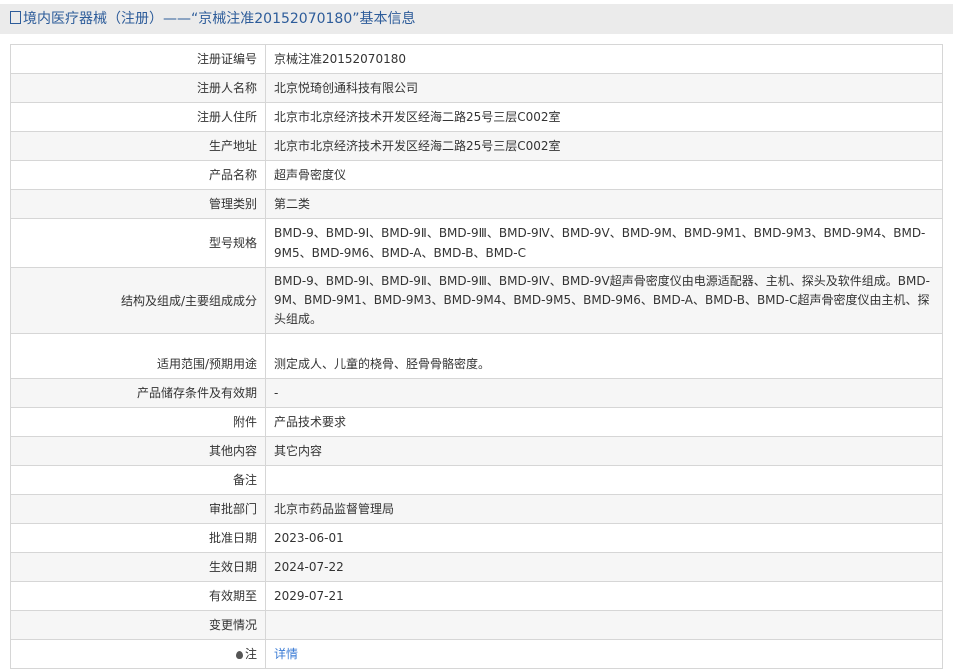 The width and height of the screenshot is (953, 669). I want to click on table-row: 产品名称 超声骨密度仪, so click(476, 175).